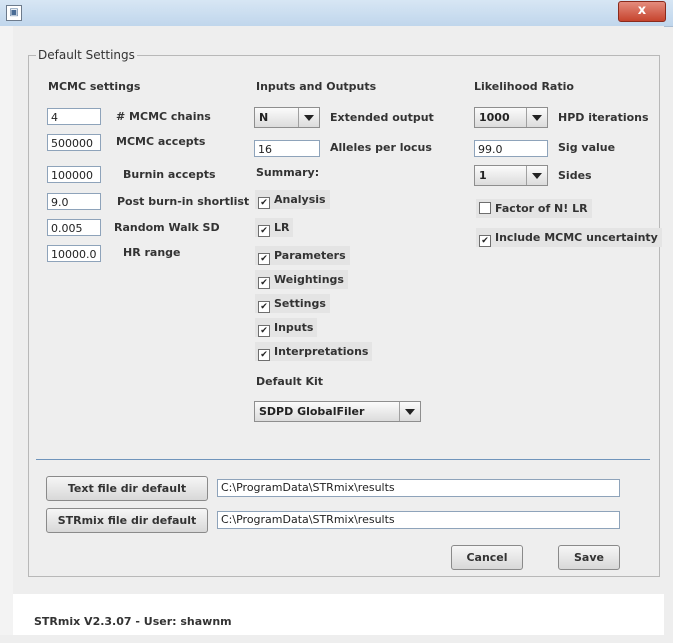 This screenshot has height=643, width=673. I want to click on hpd-iterations-value: 1000, so click(494, 117).